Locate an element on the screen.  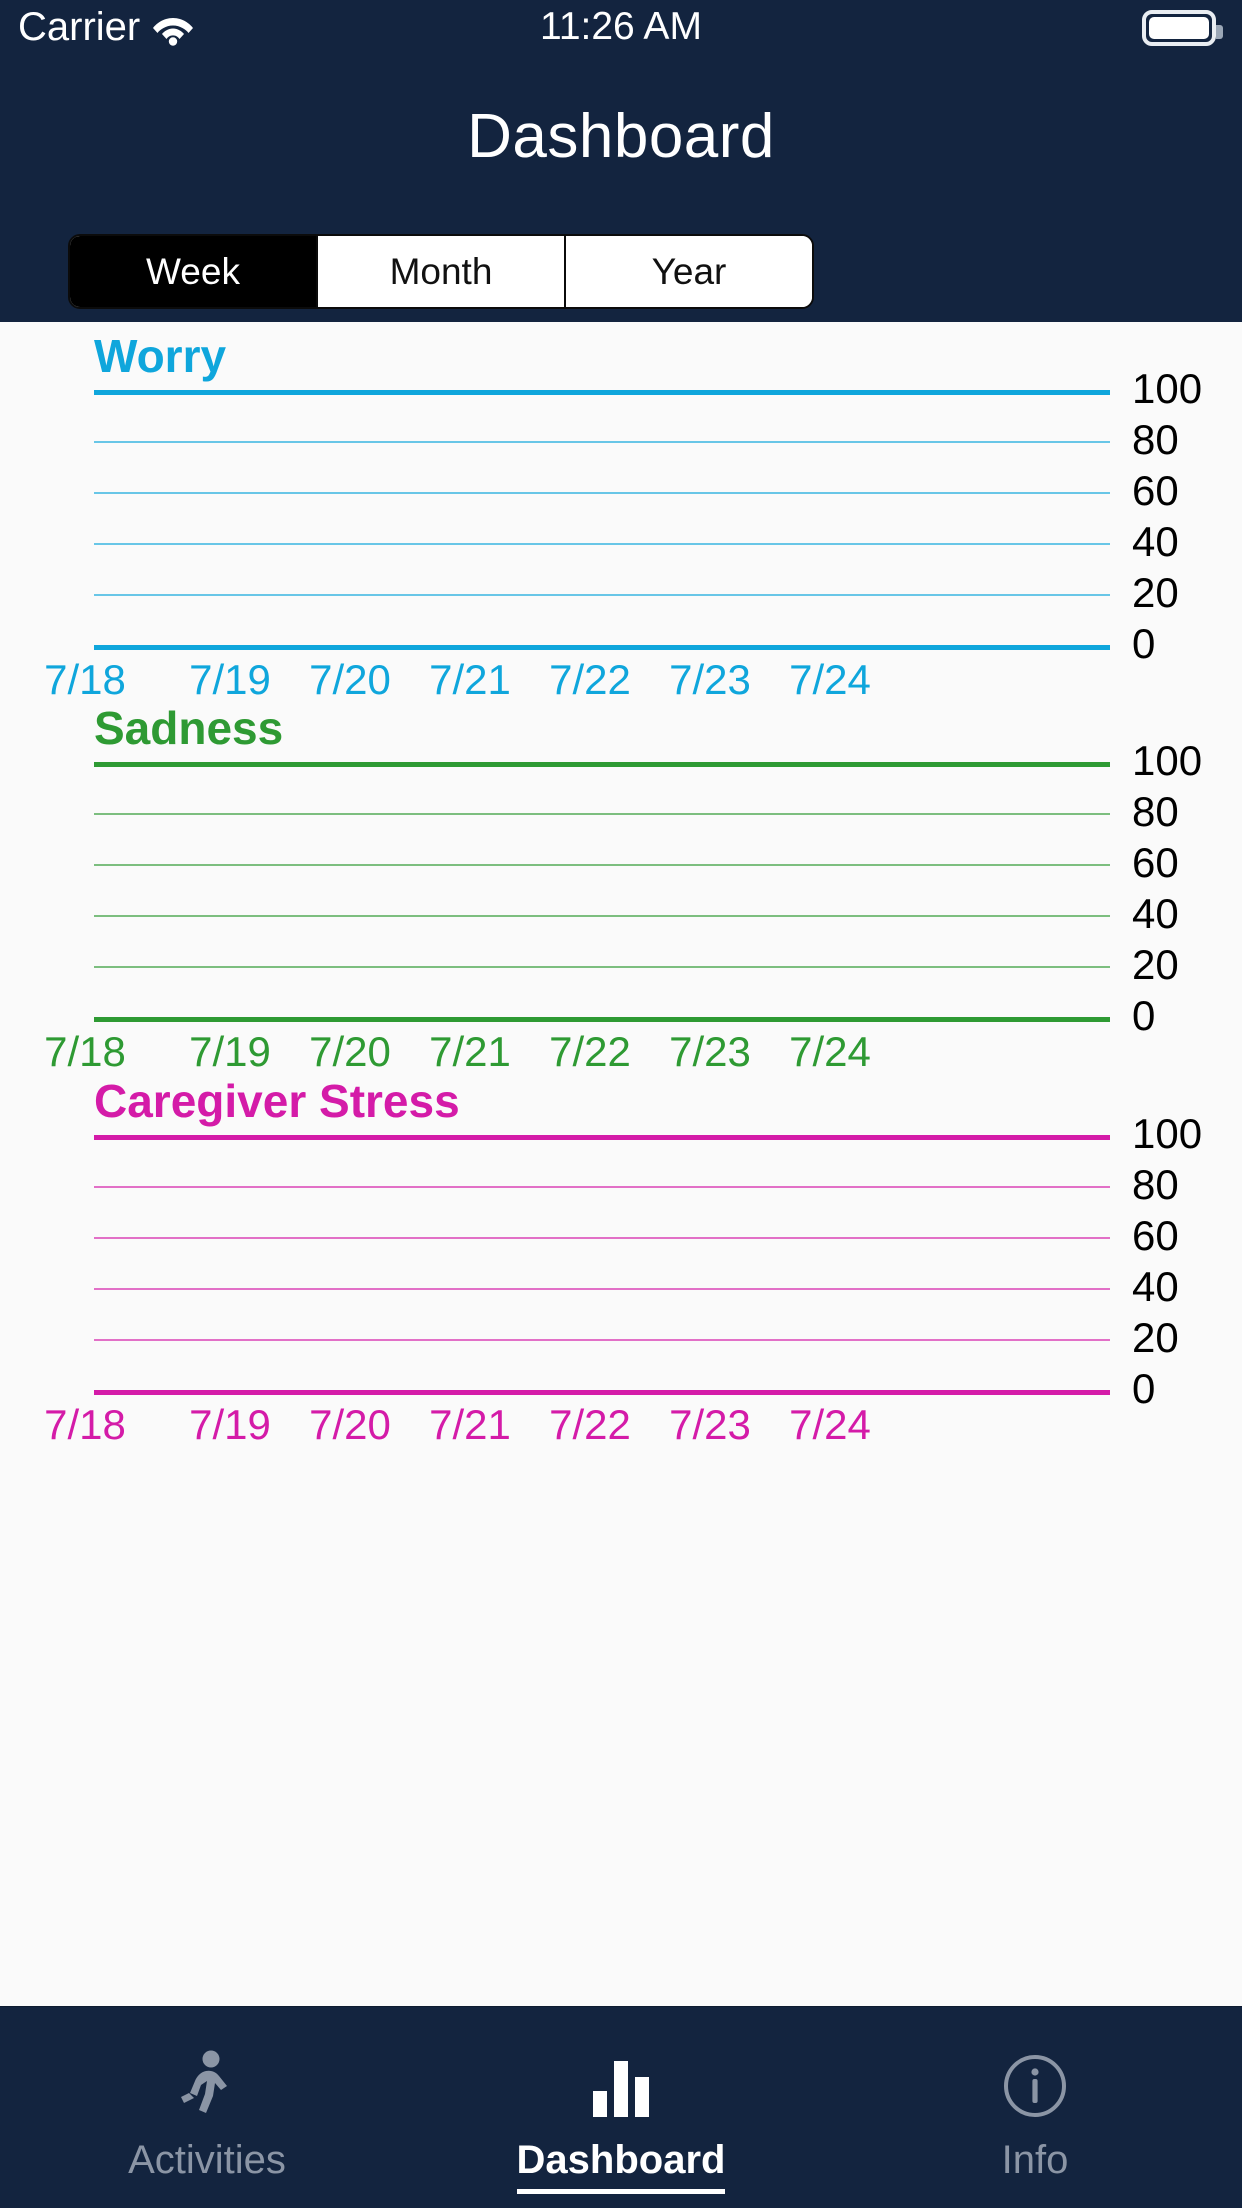
status-time: 11:26 AM is located at coordinates (621, 26).